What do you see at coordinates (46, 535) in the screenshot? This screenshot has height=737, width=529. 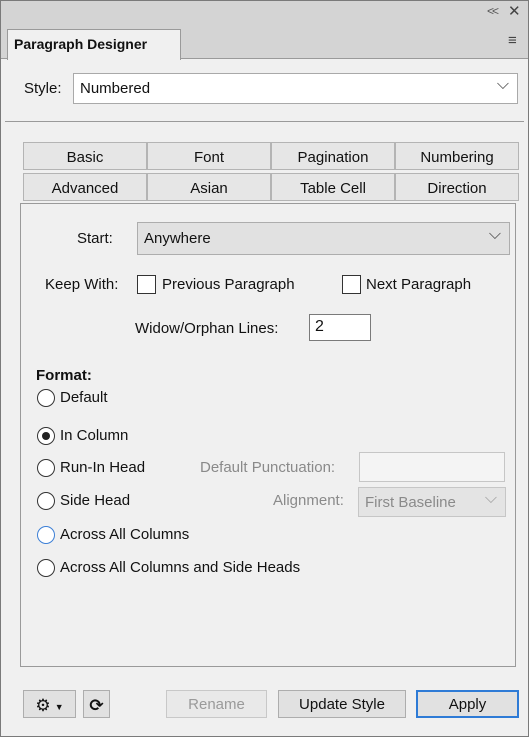 I see `format-across-all-columns-radio` at bounding box center [46, 535].